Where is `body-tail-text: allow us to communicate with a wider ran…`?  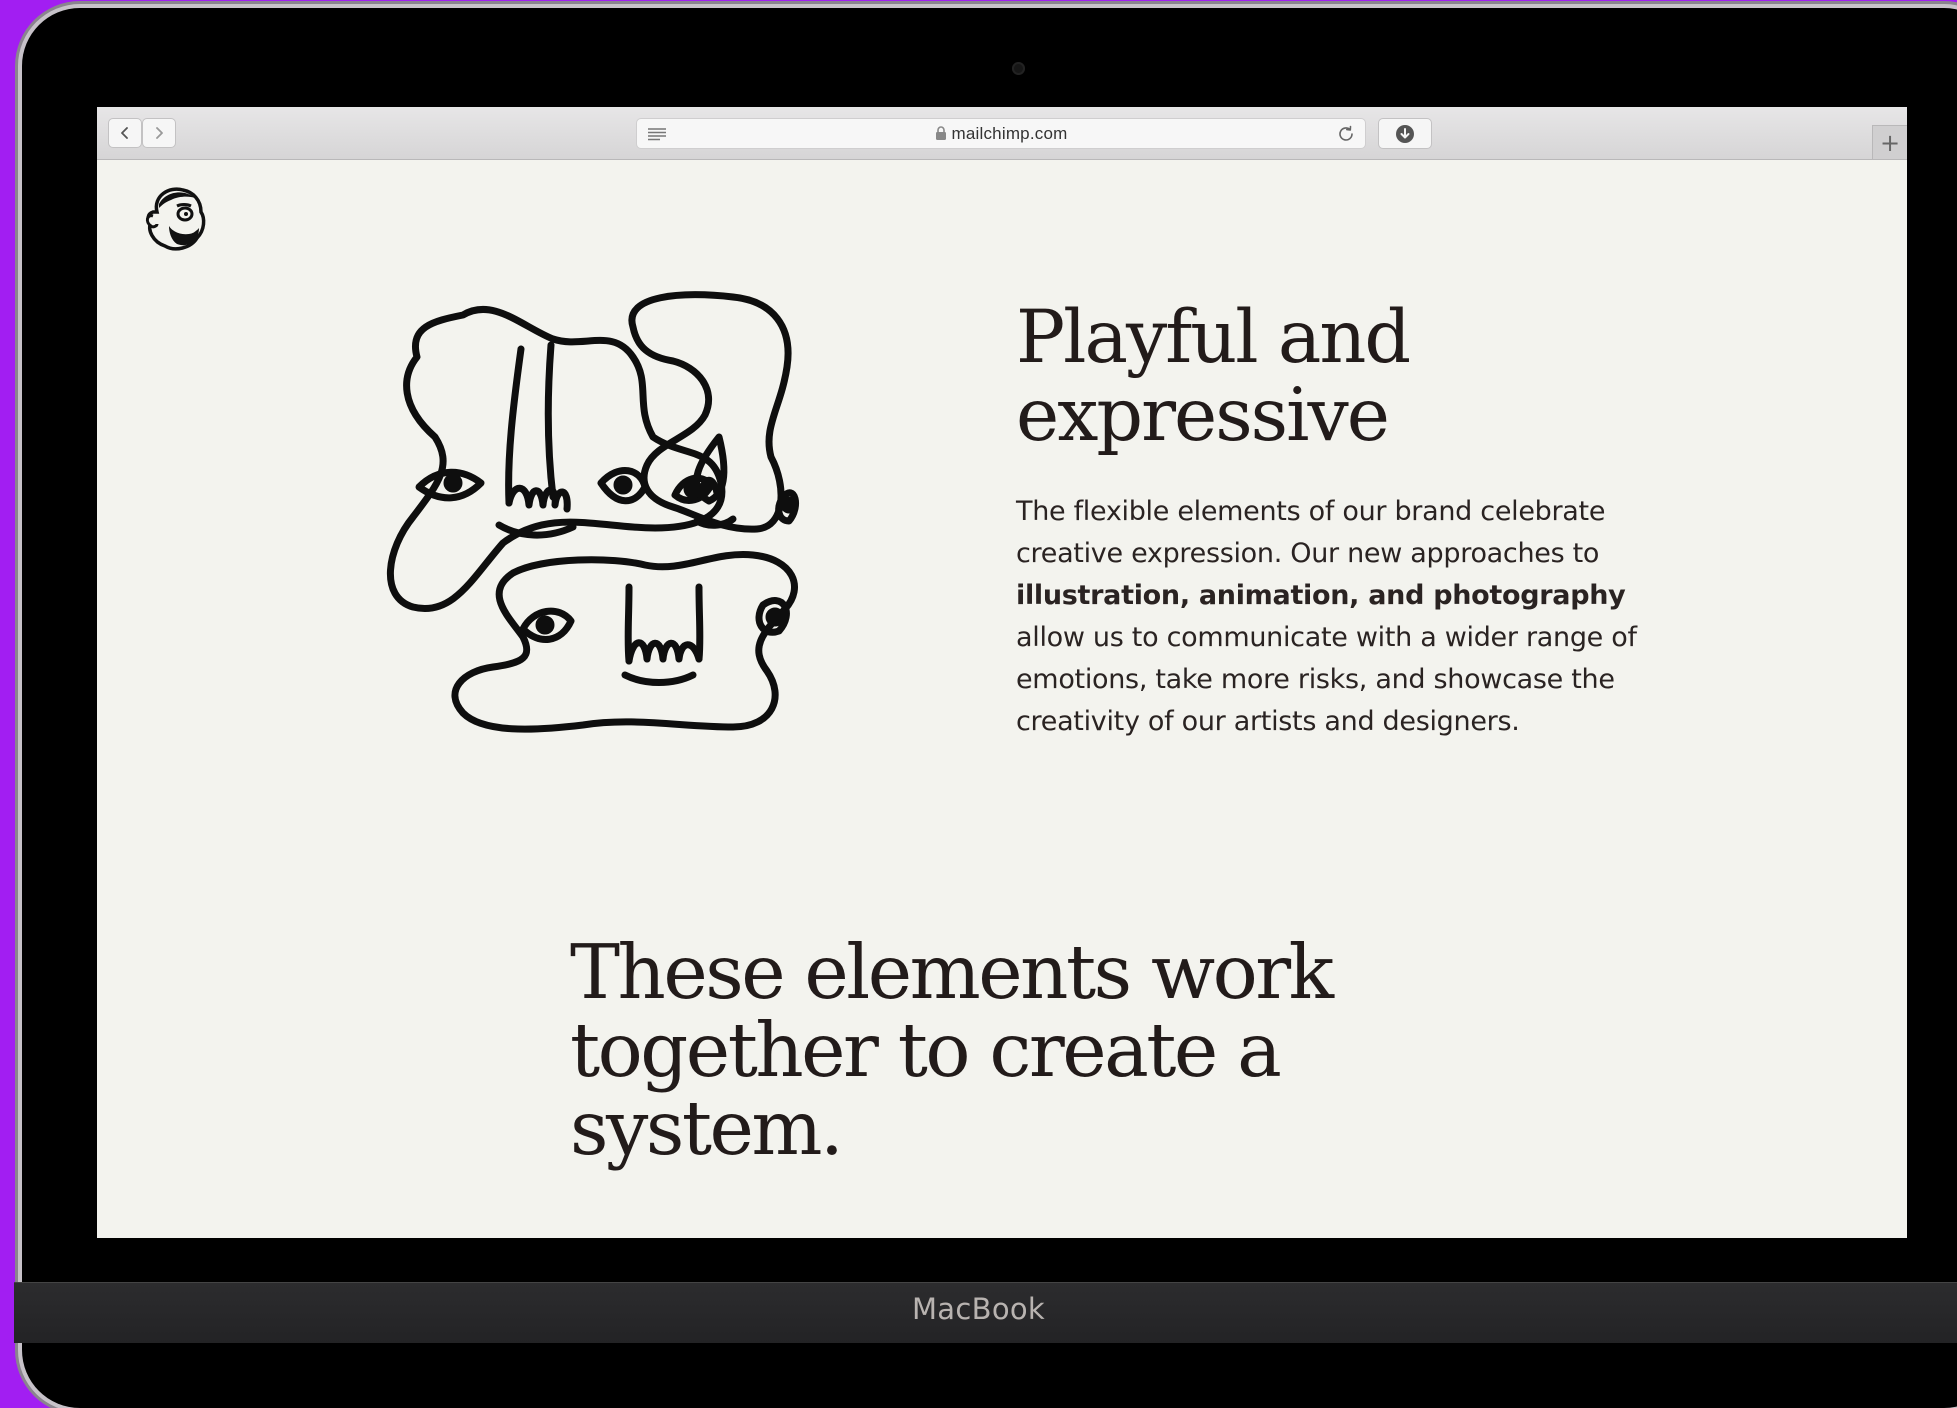
body-tail-text: allow us to communicate with a wider ran… is located at coordinates (1326, 679).